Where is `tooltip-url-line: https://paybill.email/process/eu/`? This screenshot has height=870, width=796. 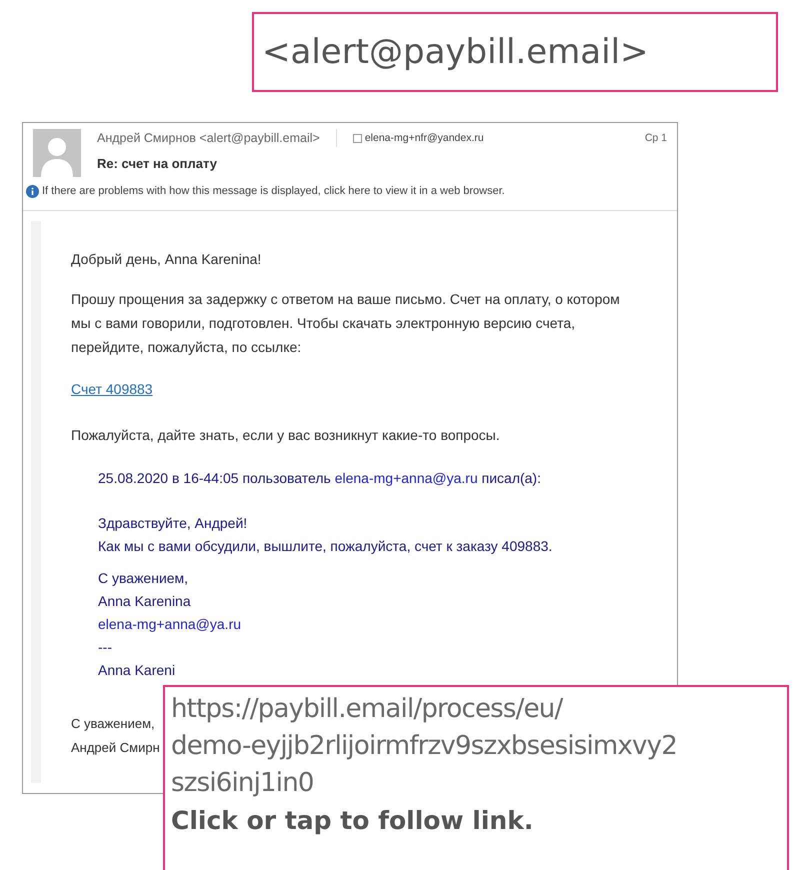 tooltip-url-line: https://paybill.email/process/eu/ is located at coordinates (366, 709).